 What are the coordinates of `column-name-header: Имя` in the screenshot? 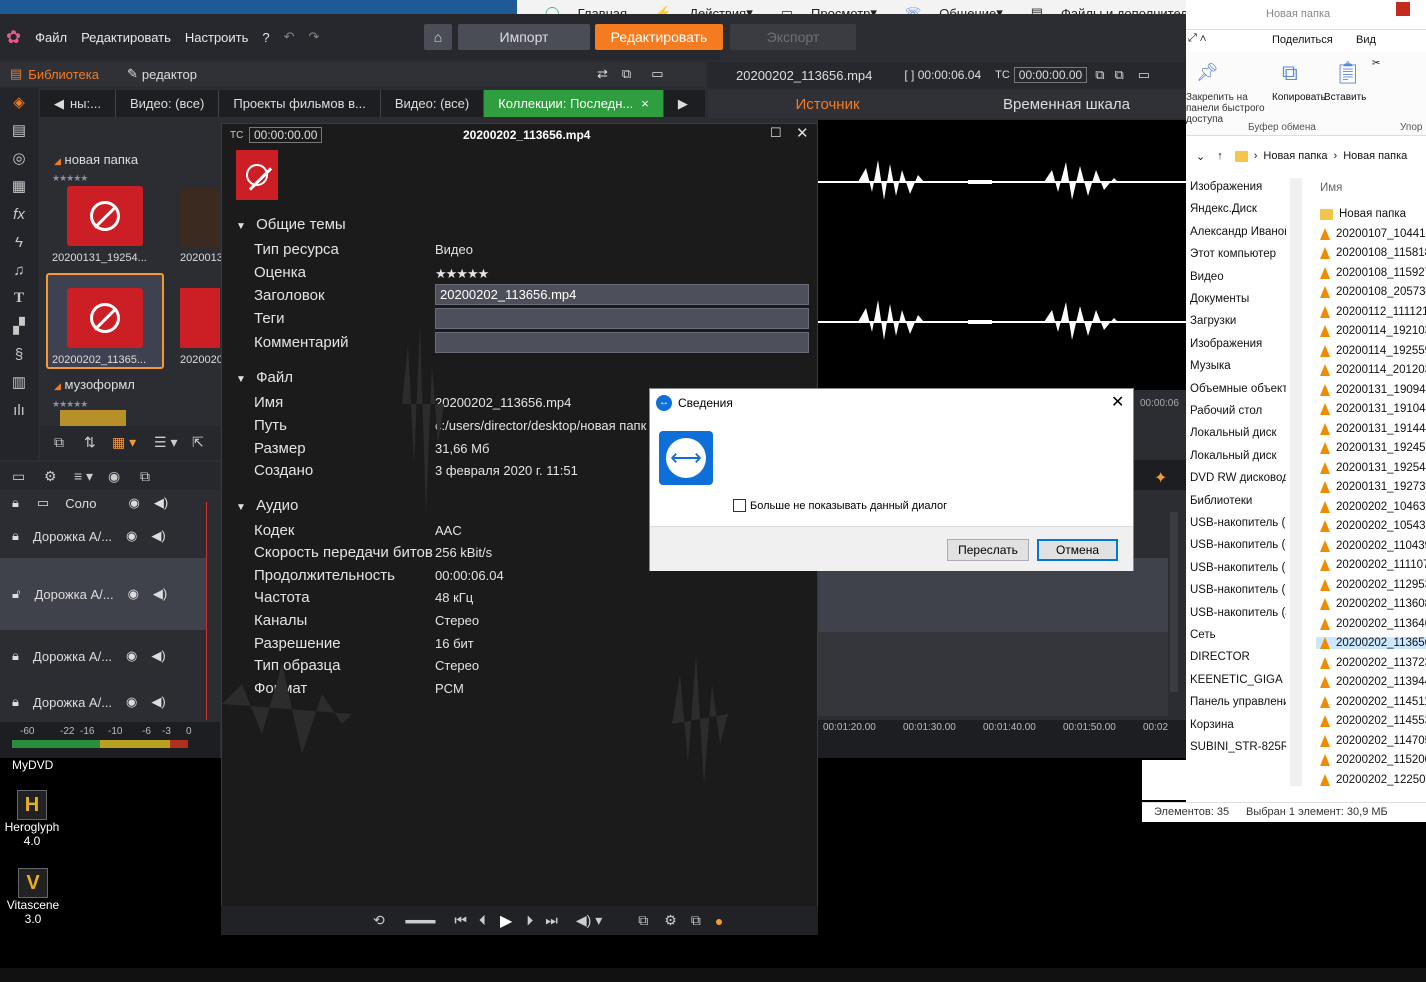 It's located at (1331, 188).